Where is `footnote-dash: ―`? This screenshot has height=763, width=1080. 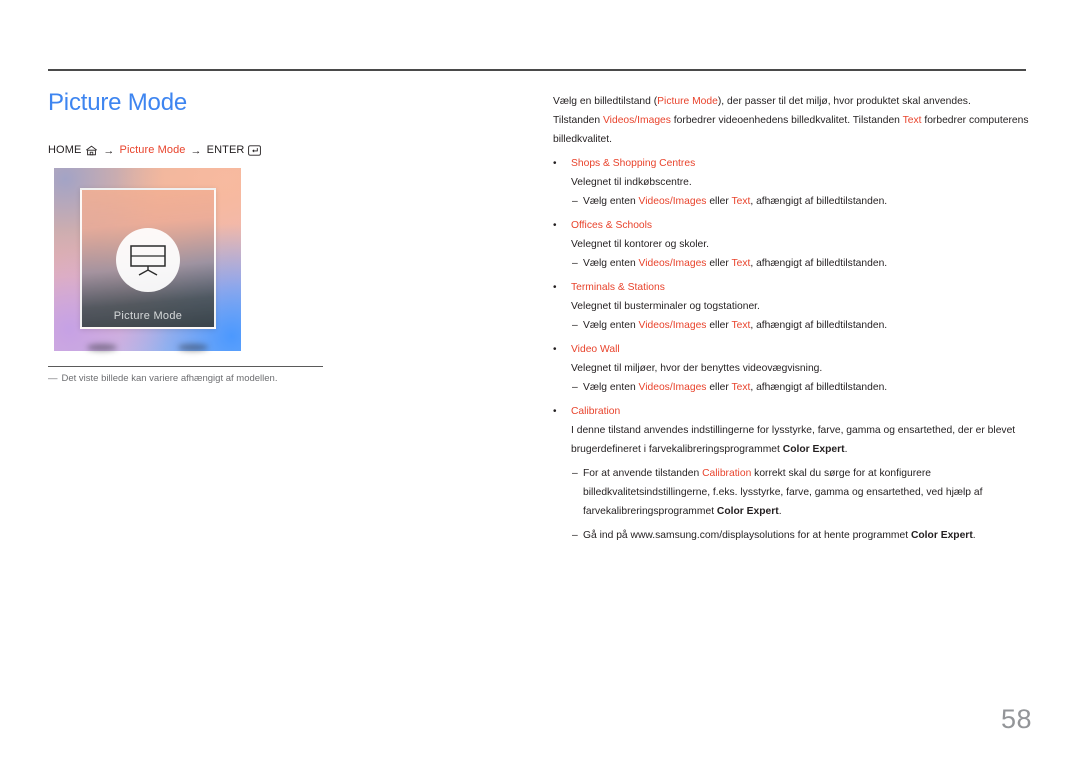 footnote-dash: ― is located at coordinates (53, 378).